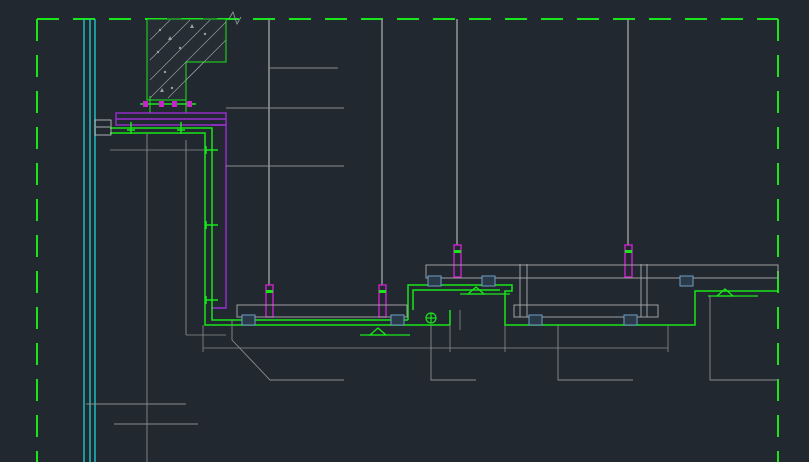  I want to click on elevation-marker, so click(559, 311).